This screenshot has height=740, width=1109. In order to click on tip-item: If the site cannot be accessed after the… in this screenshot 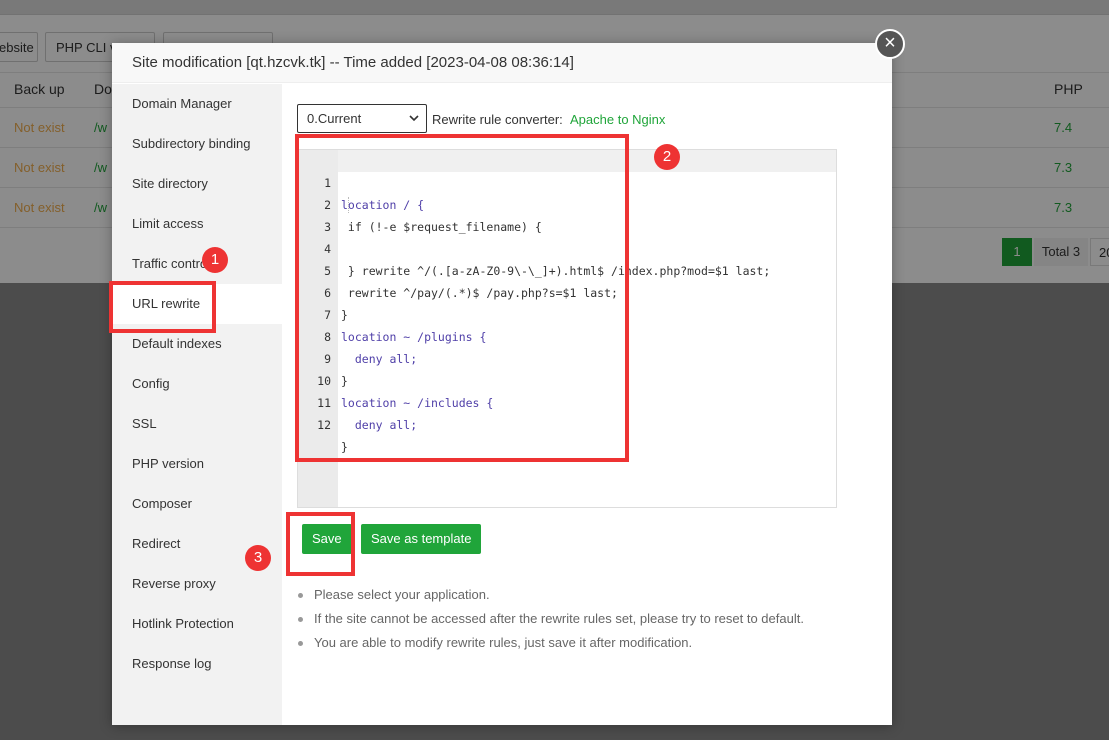, I will do `click(577, 619)`.